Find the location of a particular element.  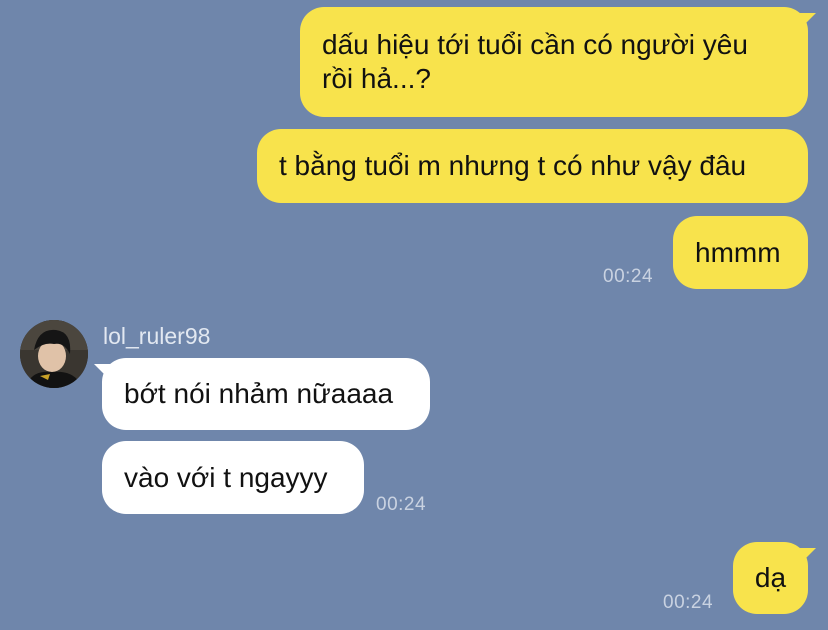

sender-name: lol_ruler98 is located at coordinates (157, 336).